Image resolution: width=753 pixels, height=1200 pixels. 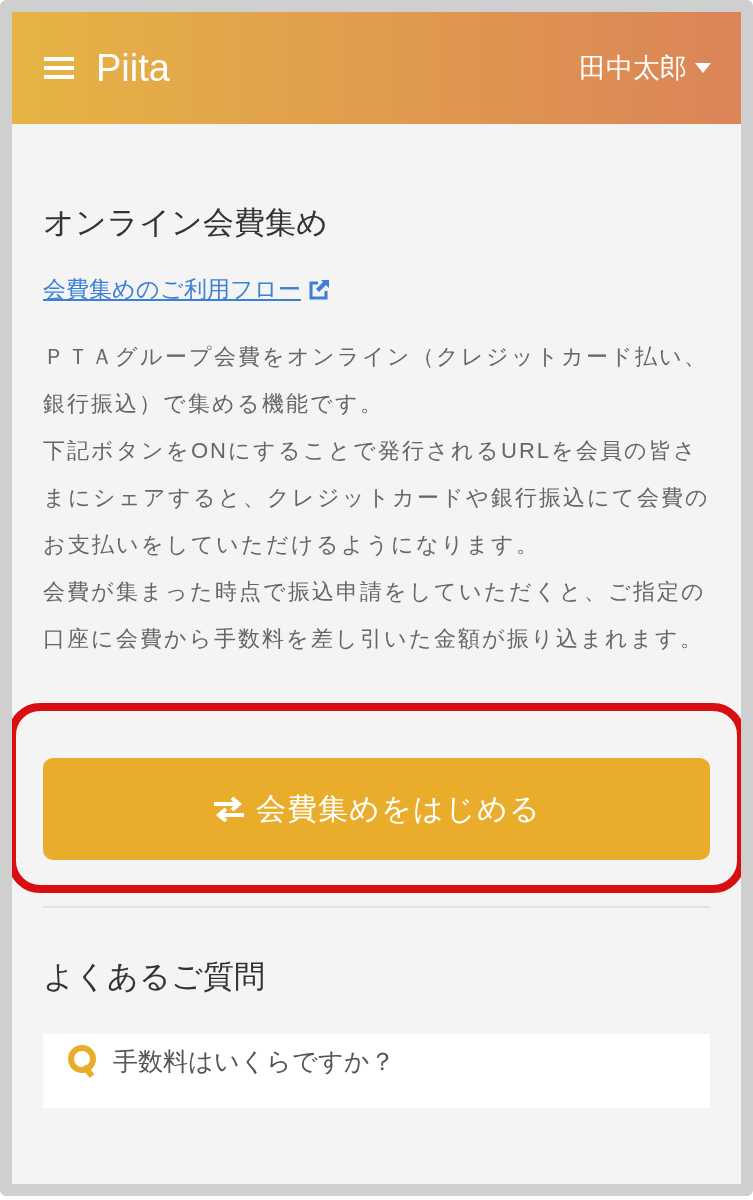 I want to click on faq-question: 手数料はいくらですか？, so click(x=254, y=1061).